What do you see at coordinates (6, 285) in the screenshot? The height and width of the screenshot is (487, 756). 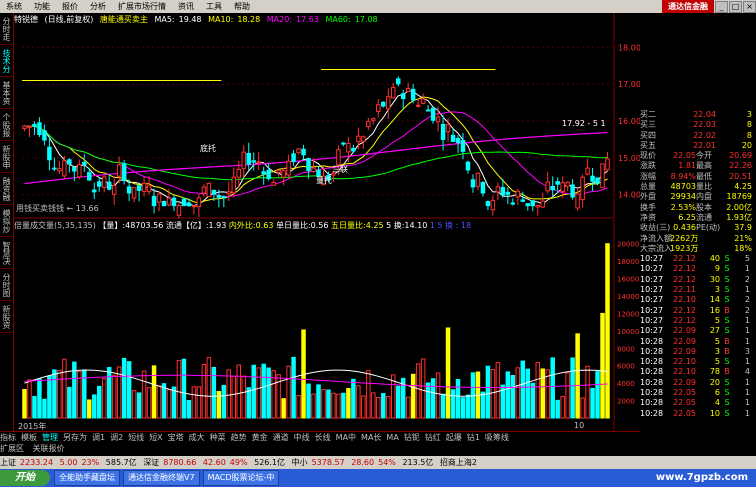 I see `left-tab-minute: 分时图` at bounding box center [6, 285].